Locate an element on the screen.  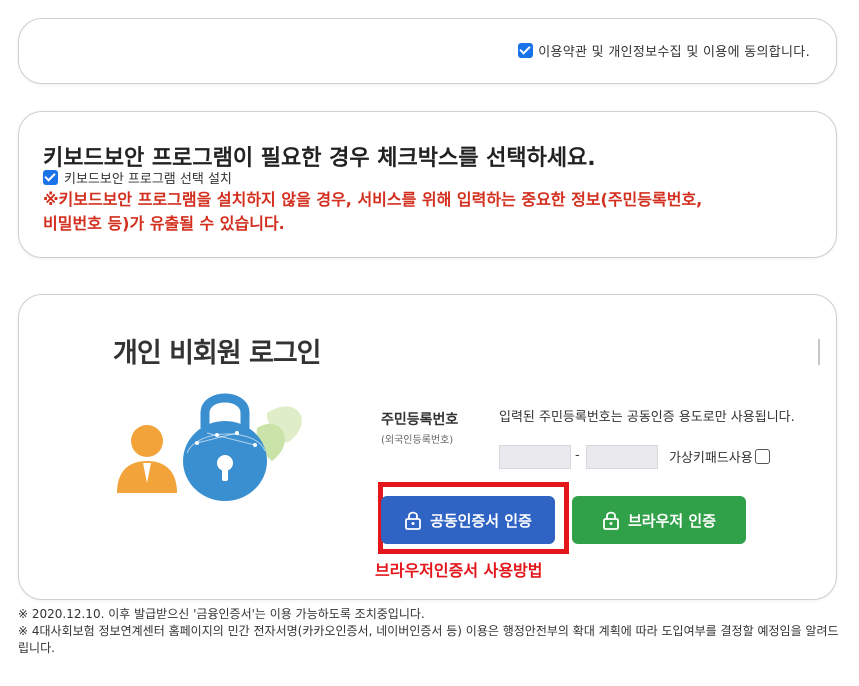
rrn-back-input is located at coordinates (622, 457).